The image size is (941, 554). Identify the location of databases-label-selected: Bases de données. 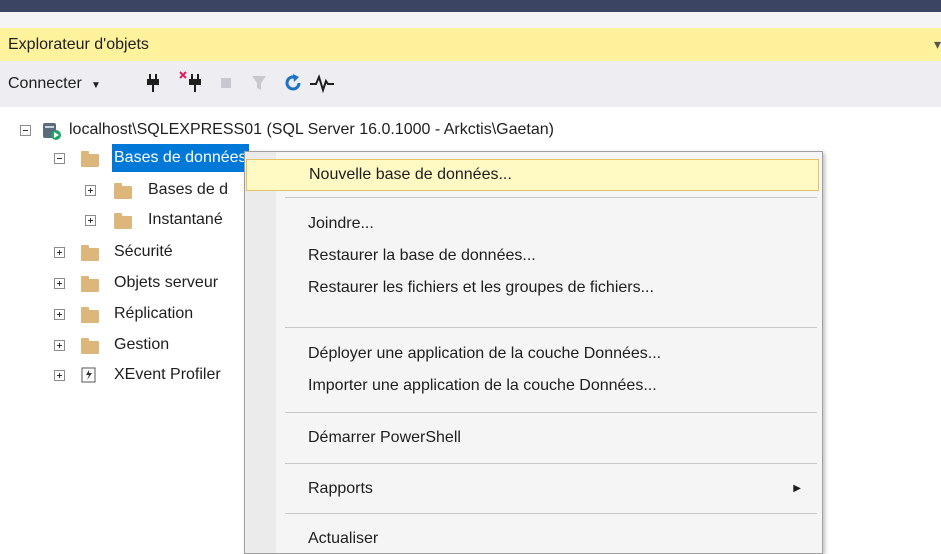
(180, 158).